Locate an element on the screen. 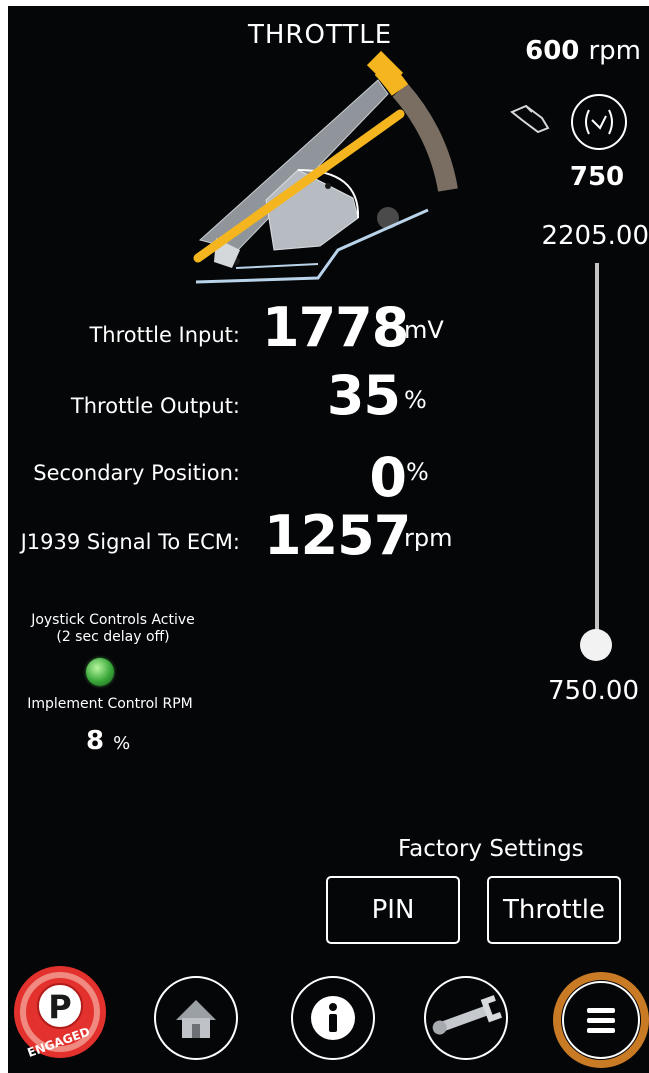  wrench-icon is located at coordinates (467, 1015).